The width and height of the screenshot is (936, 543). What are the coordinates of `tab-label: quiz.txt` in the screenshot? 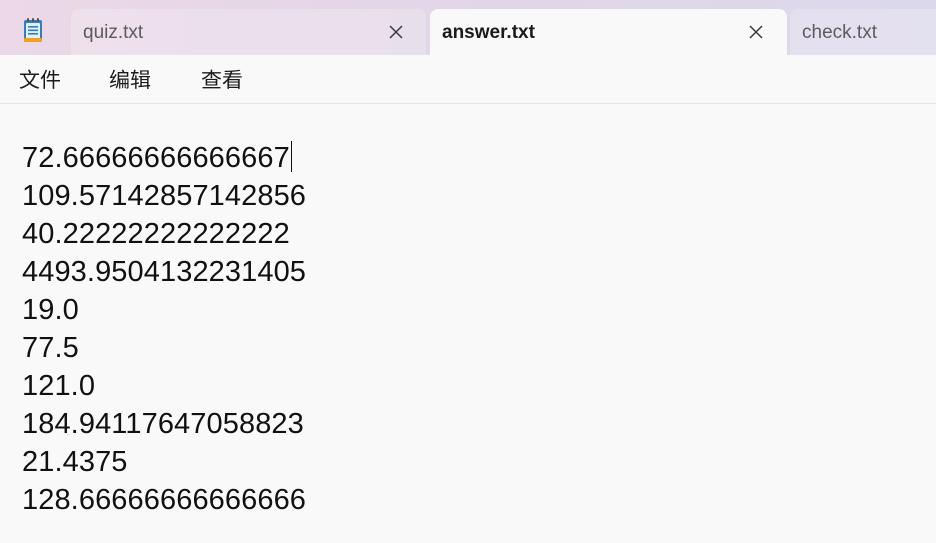 It's located at (113, 32).